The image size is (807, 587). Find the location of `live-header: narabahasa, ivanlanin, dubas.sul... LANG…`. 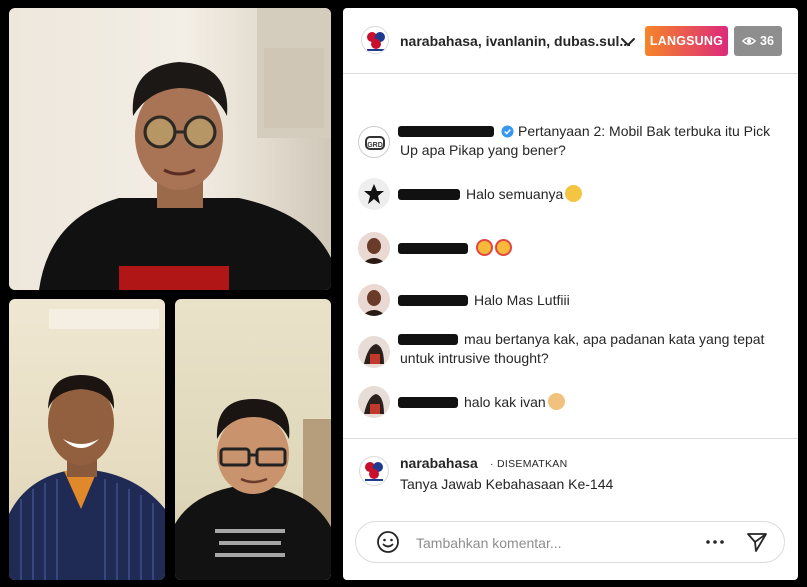

live-header: narabahasa, ivanlanin, dubas.sul... LANG… is located at coordinates (570, 41).